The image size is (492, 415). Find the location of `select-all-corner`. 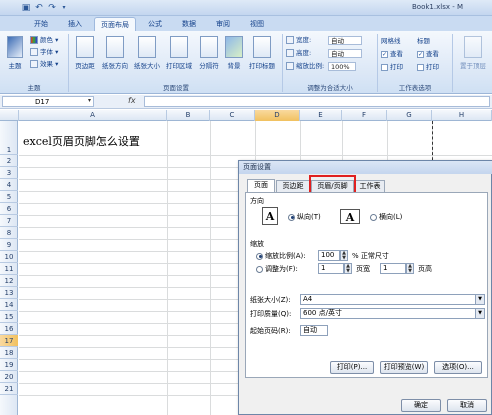

select-all-corner is located at coordinates (9, 115).